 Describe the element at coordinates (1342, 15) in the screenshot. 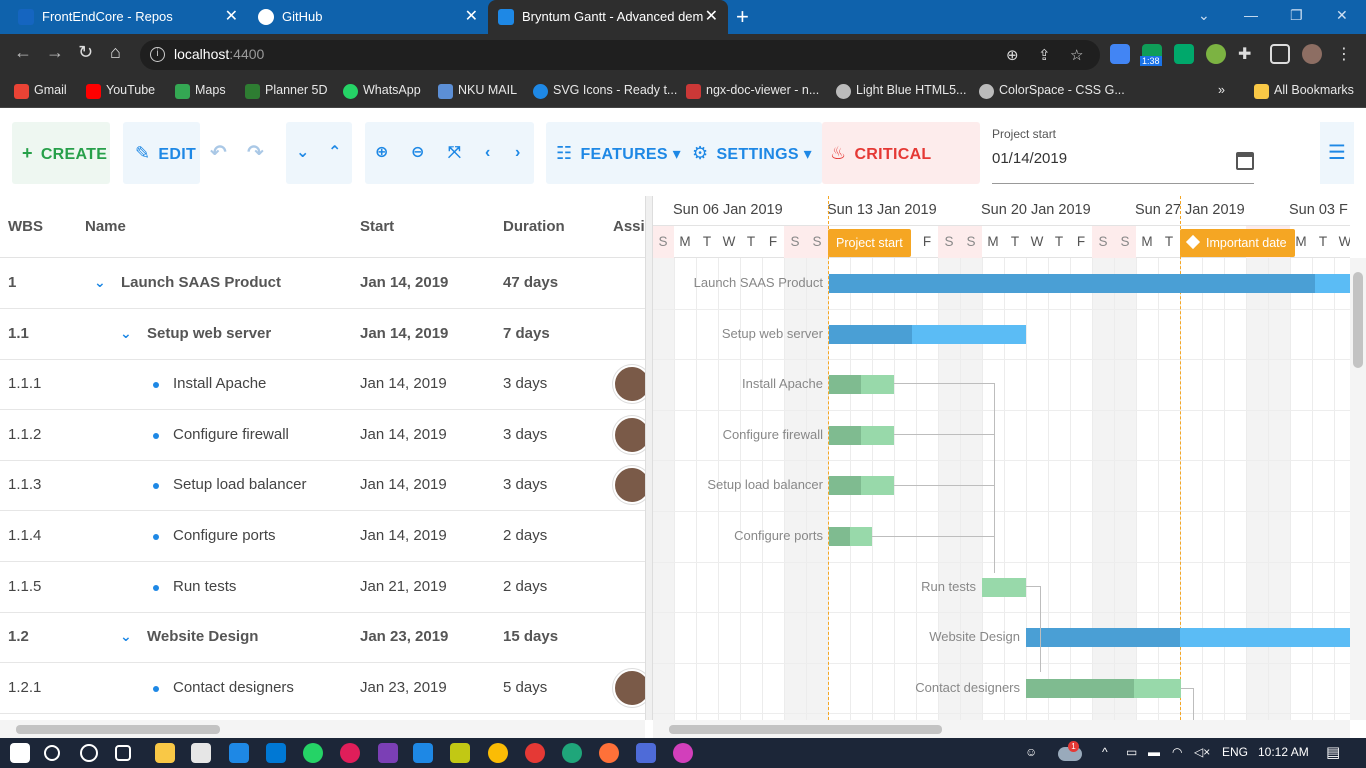

I see `close-window-button: ✕` at that location.